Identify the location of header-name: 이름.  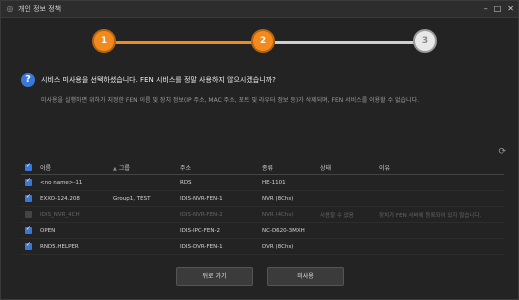
(76, 167).